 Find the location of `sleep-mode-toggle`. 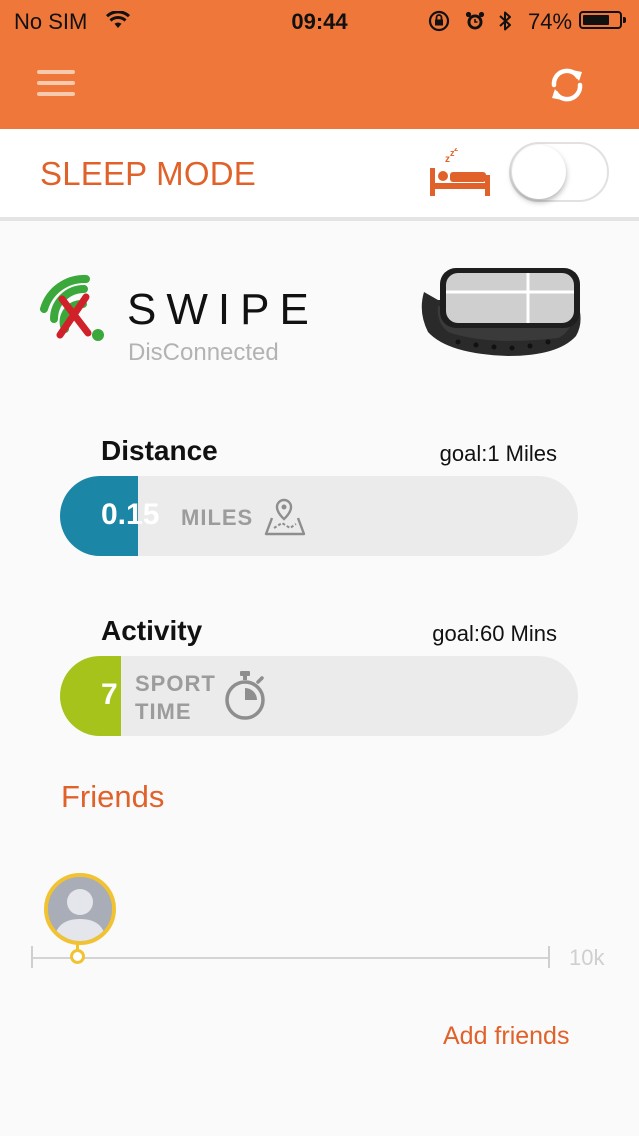

sleep-mode-toggle is located at coordinates (559, 172).